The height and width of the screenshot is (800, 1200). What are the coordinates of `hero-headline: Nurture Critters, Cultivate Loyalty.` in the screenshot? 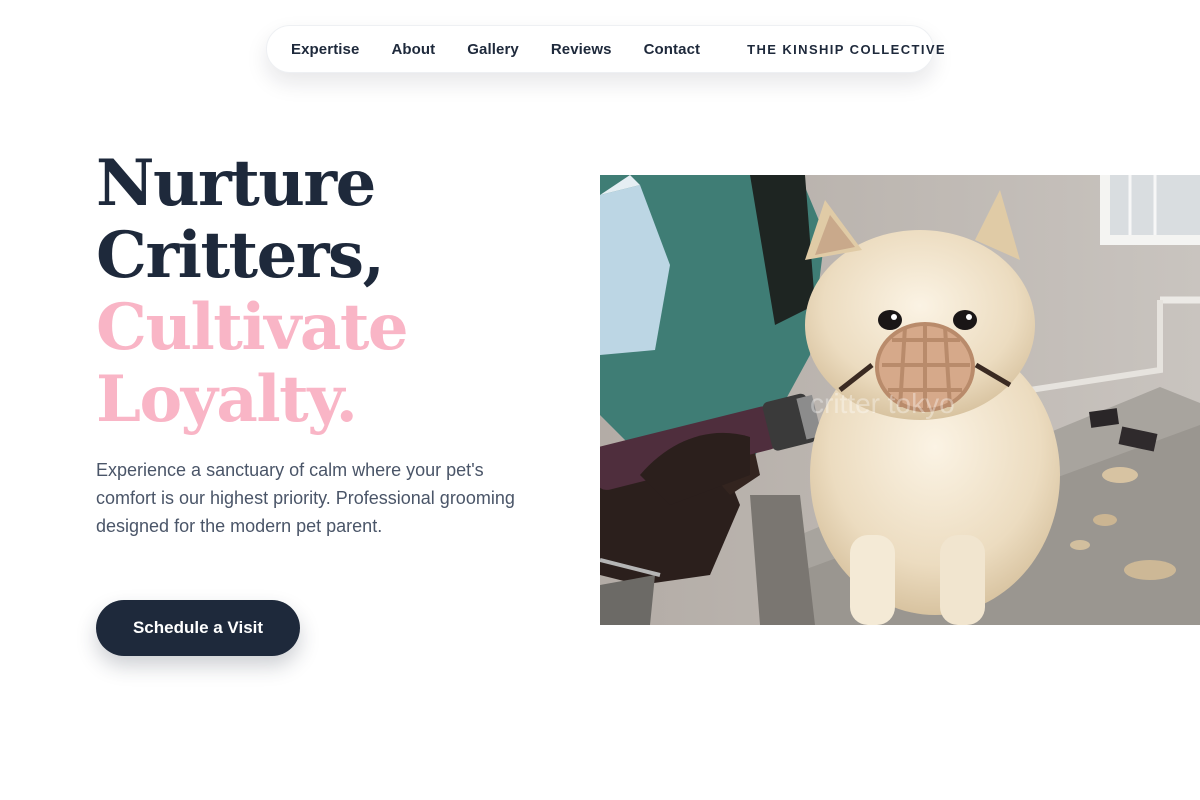 It's located at (252, 291).